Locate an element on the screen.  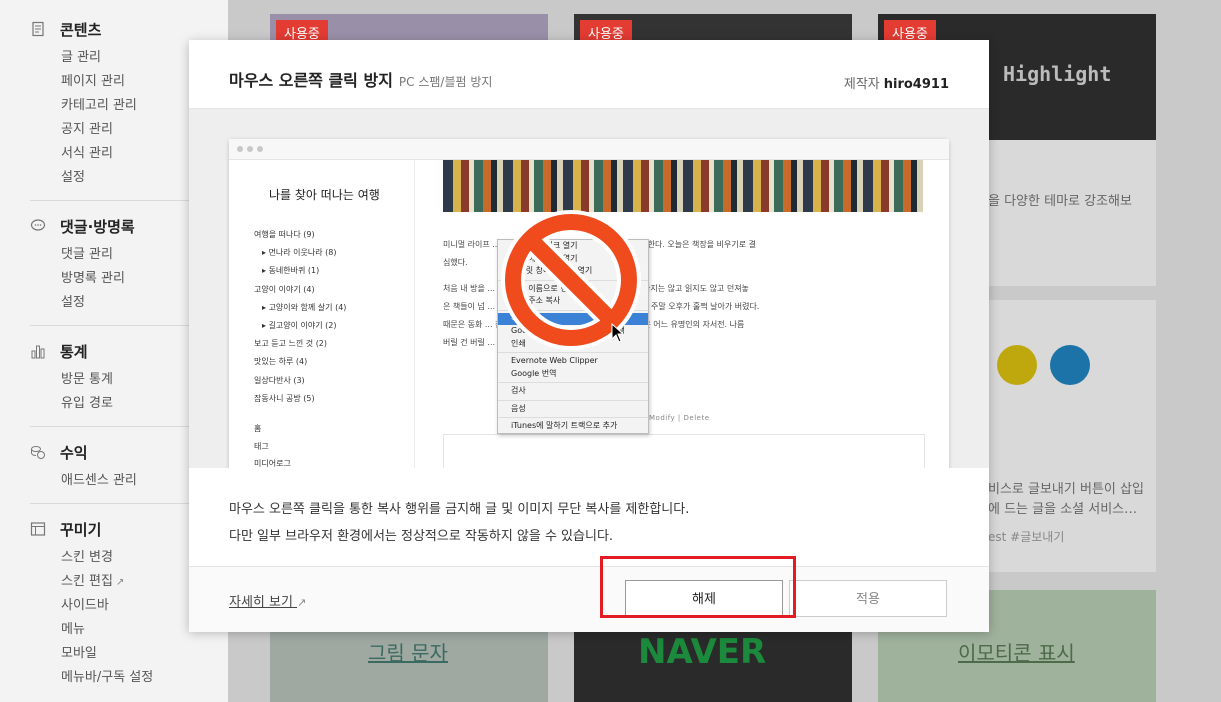
bar-chart-icon is located at coordinates (38, 351).